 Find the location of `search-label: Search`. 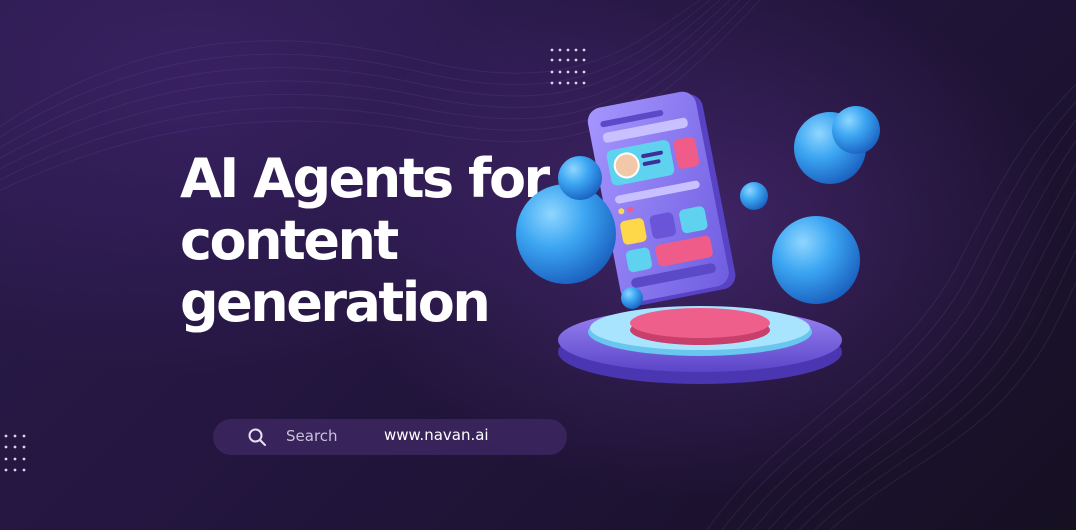

search-label: Search is located at coordinates (312, 436).